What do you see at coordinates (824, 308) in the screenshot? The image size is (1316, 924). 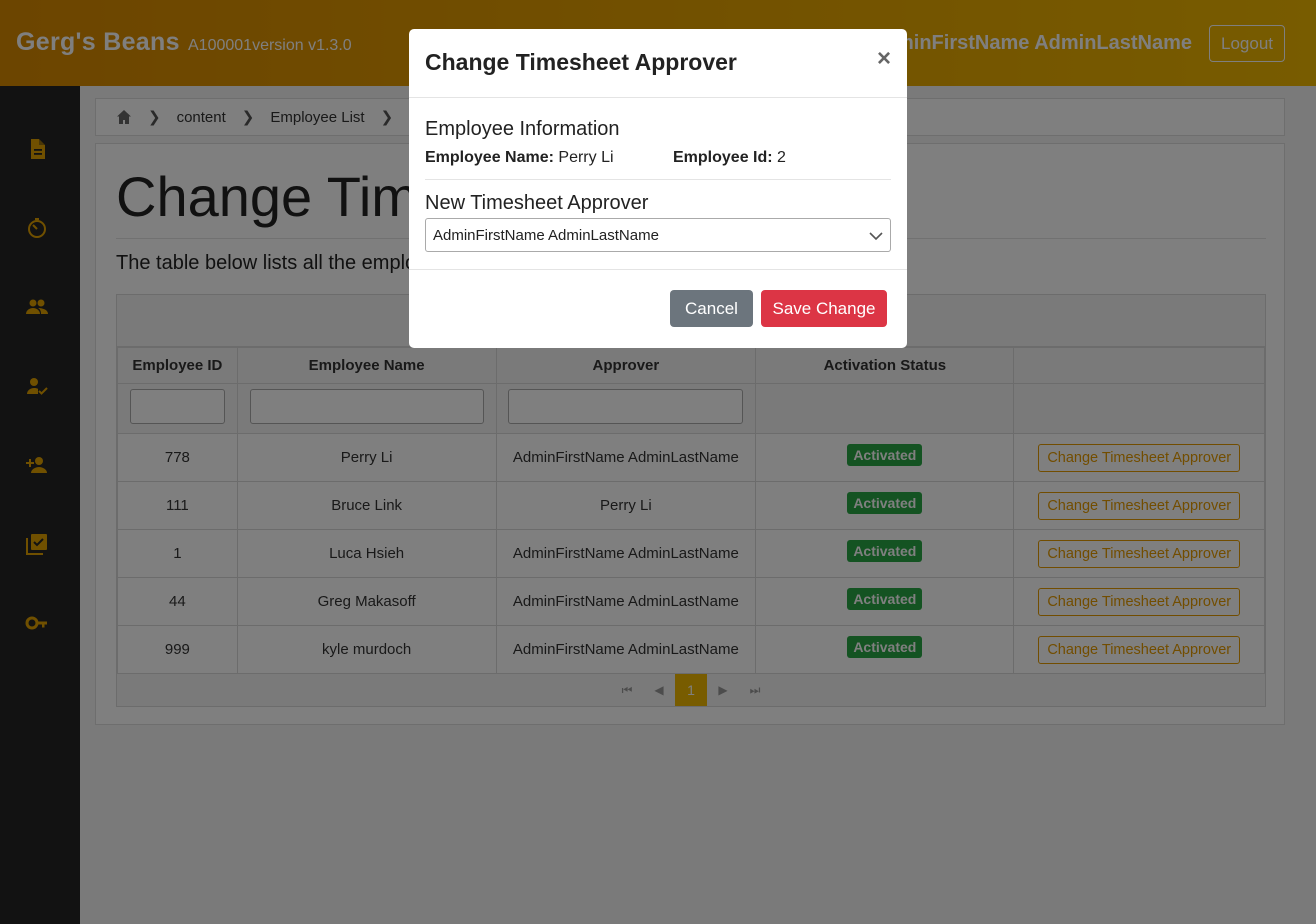 I see `save-change-button: Save Change` at bounding box center [824, 308].